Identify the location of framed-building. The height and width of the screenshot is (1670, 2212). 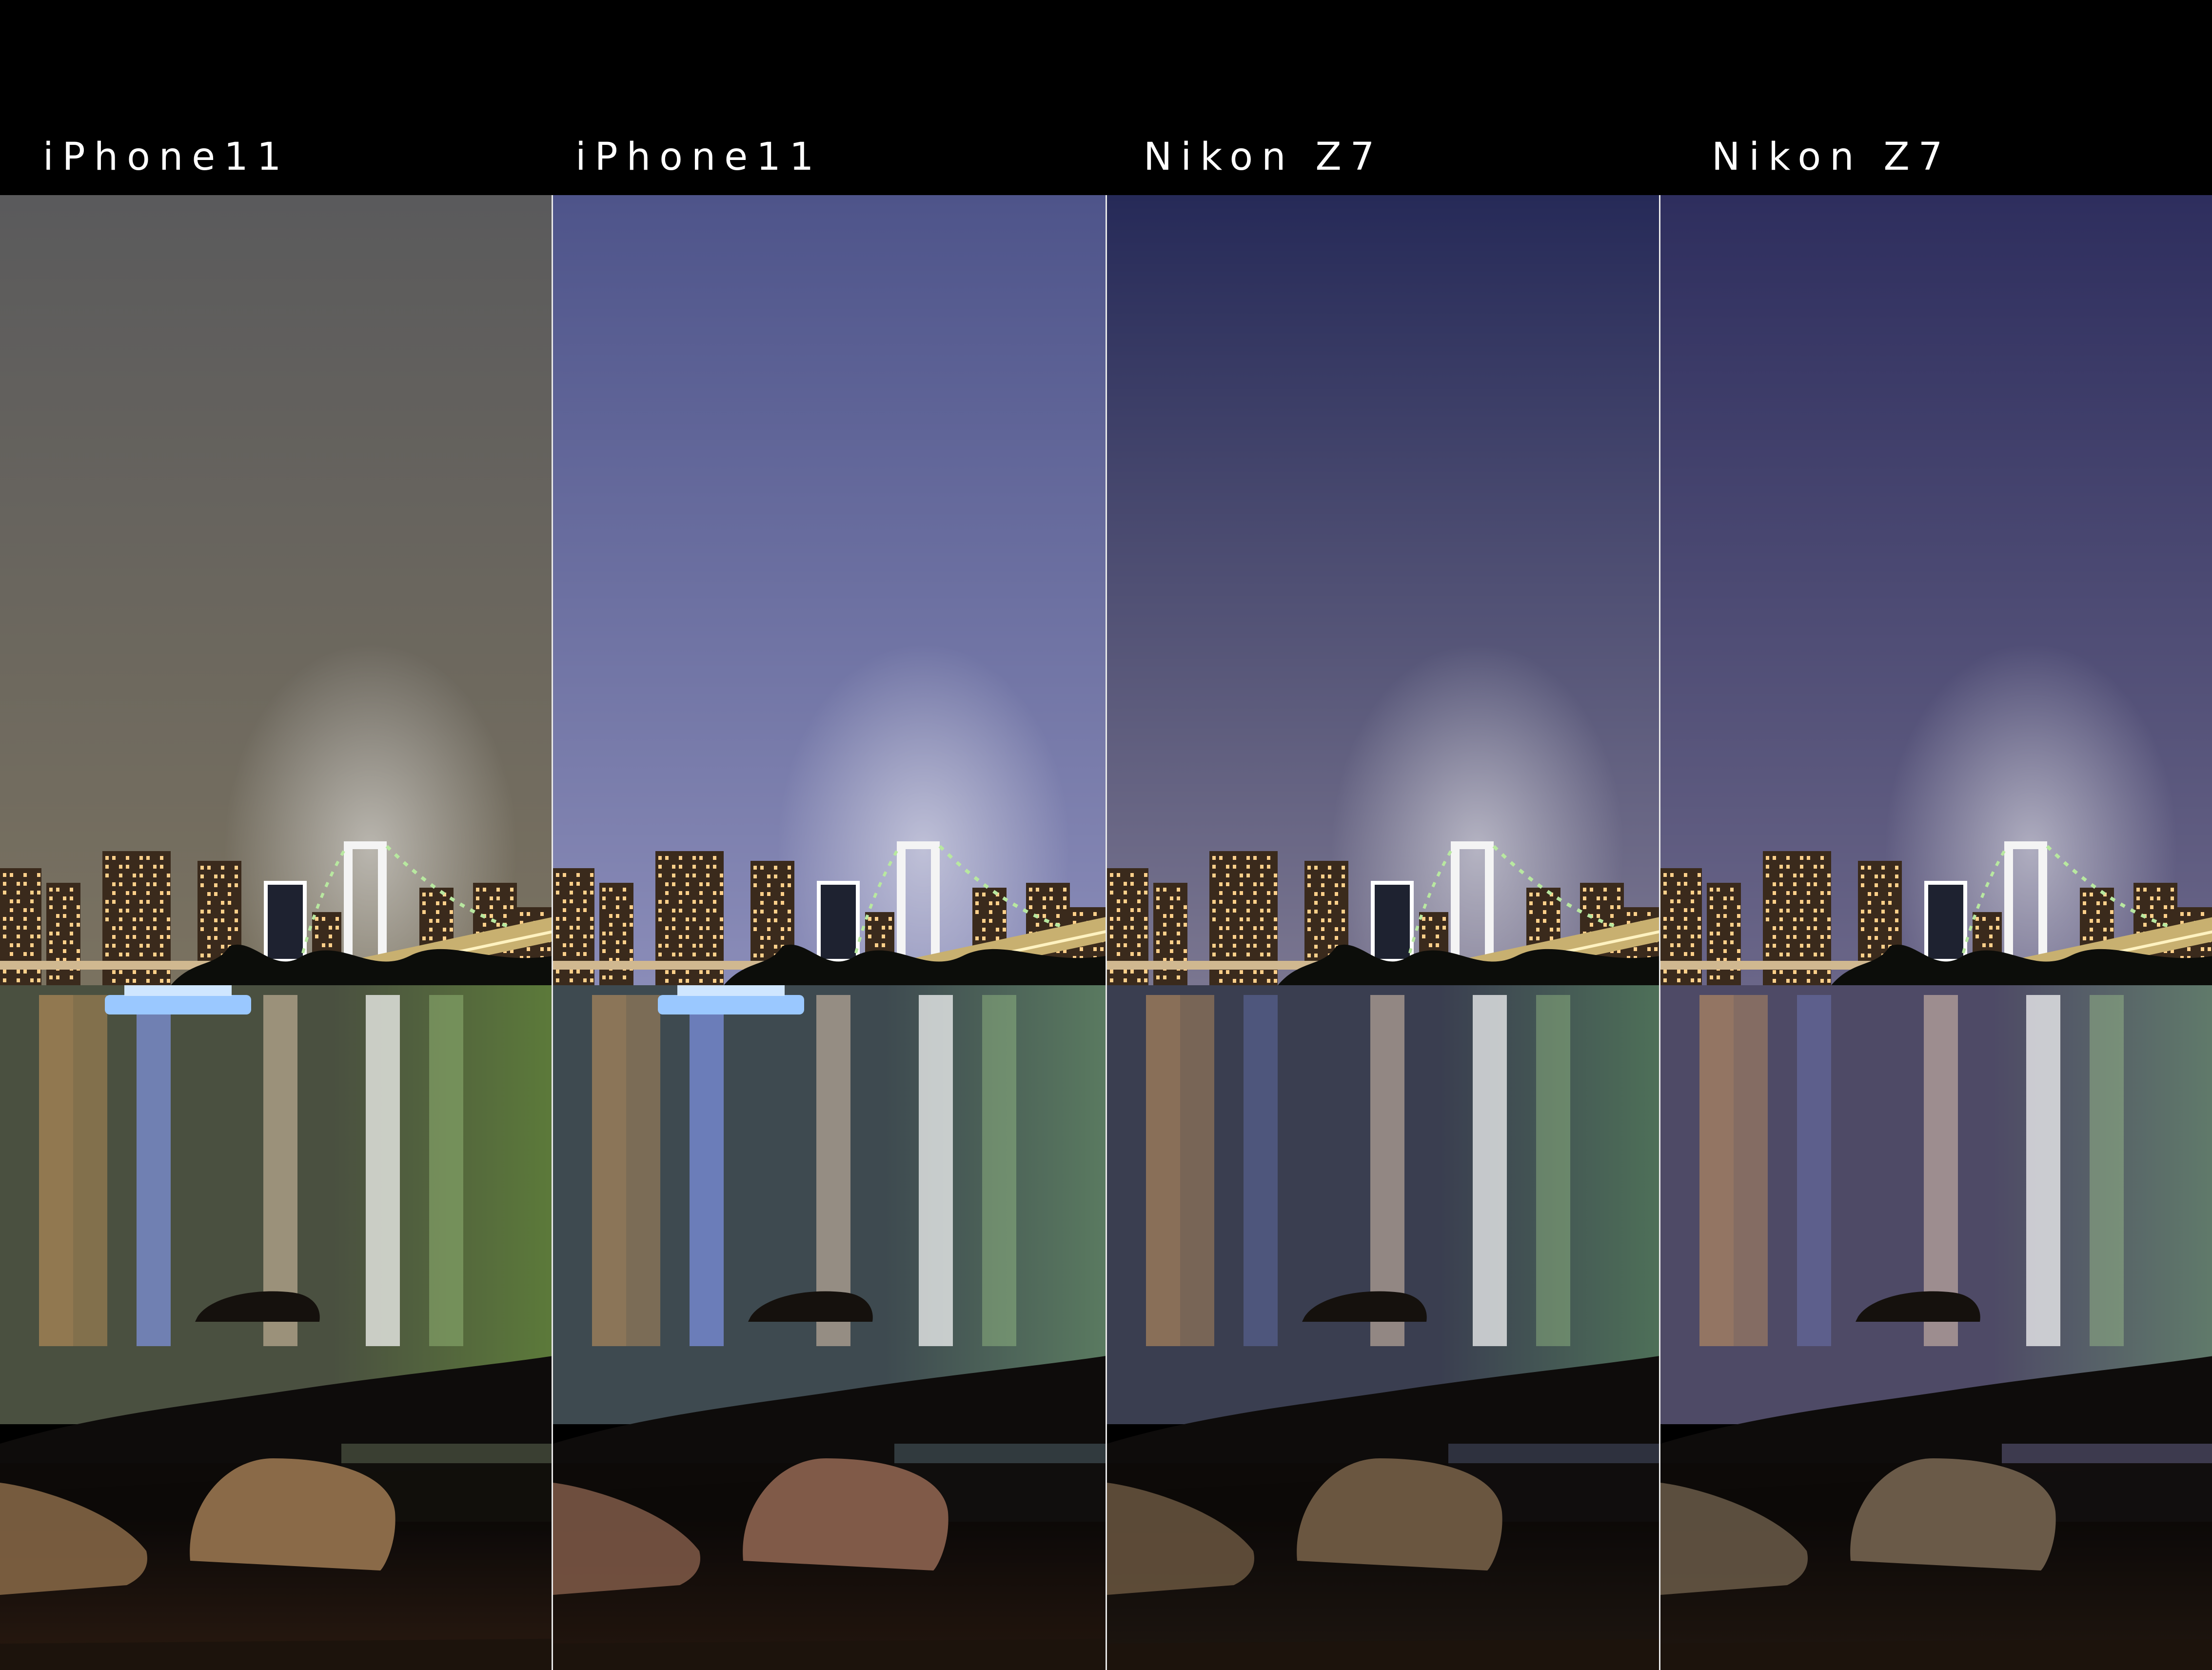
(1945, 922).